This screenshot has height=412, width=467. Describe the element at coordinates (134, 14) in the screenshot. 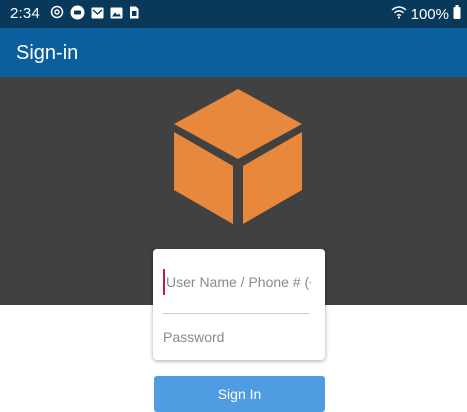

I see `sim-icon` at that location.